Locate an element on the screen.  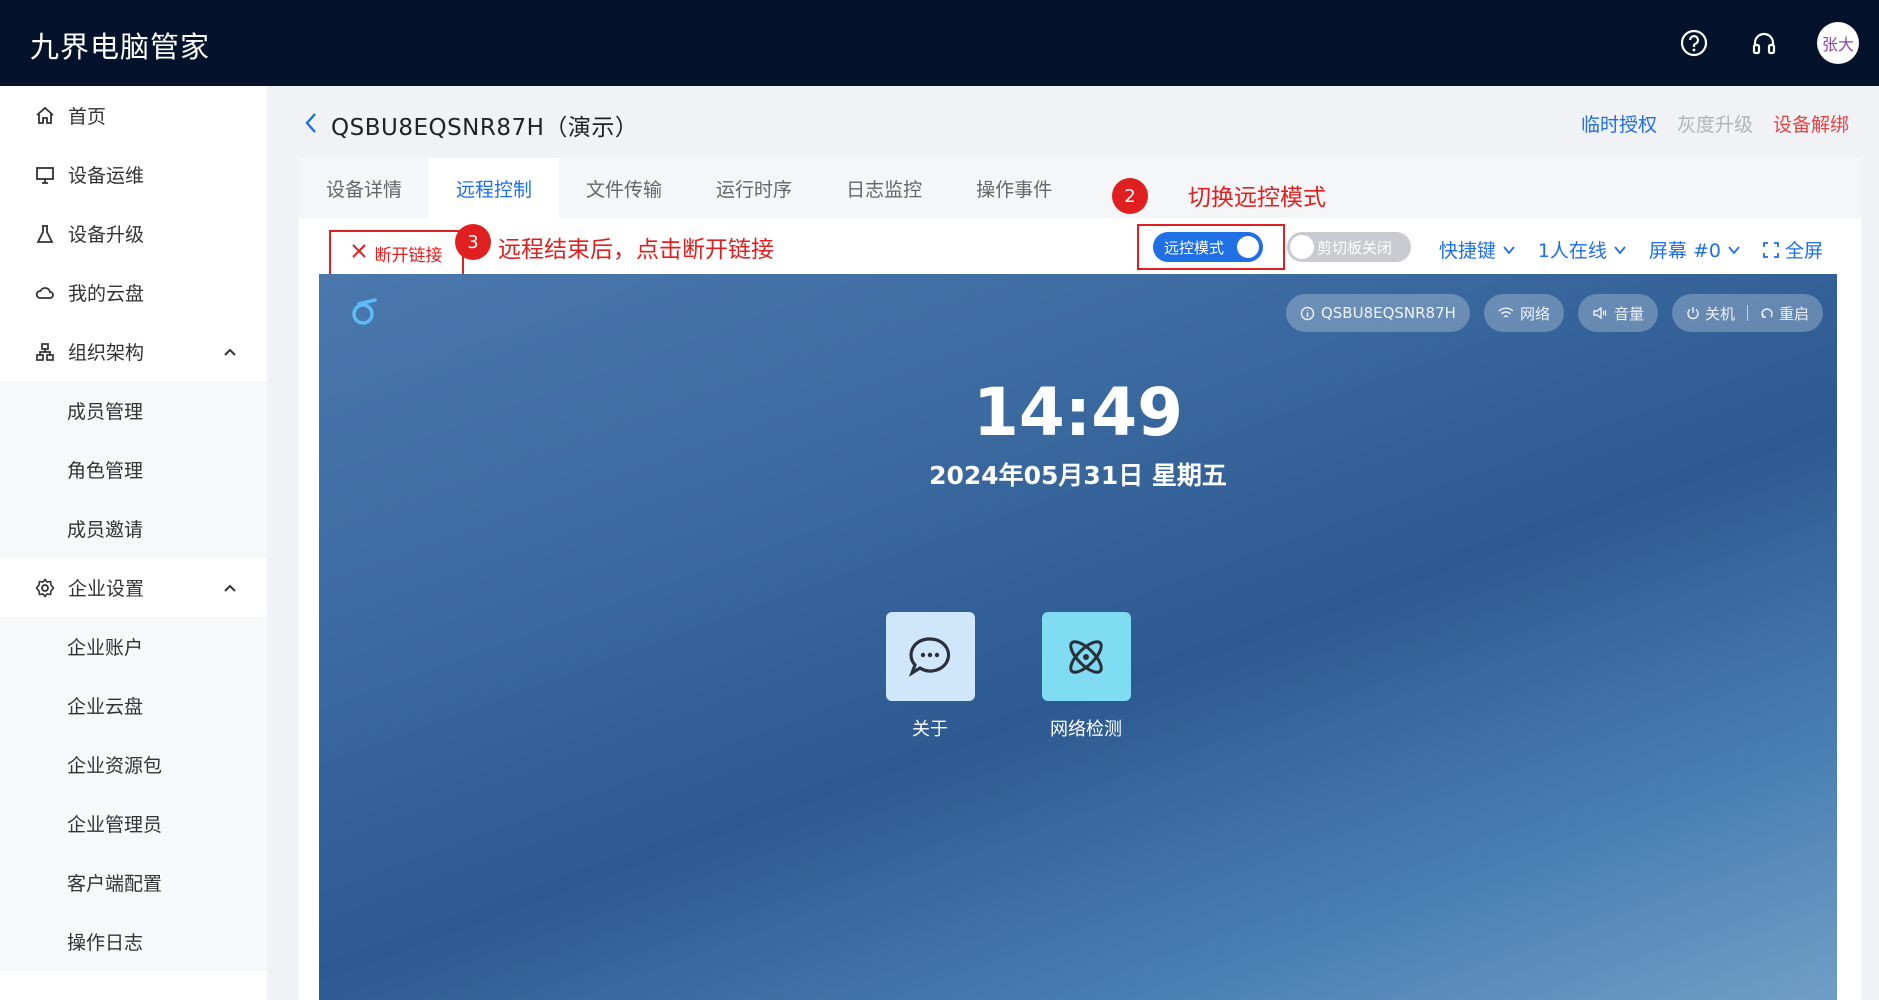
sidebar-item-client-config: 客户端配置 is located at coordinates (133, 882).